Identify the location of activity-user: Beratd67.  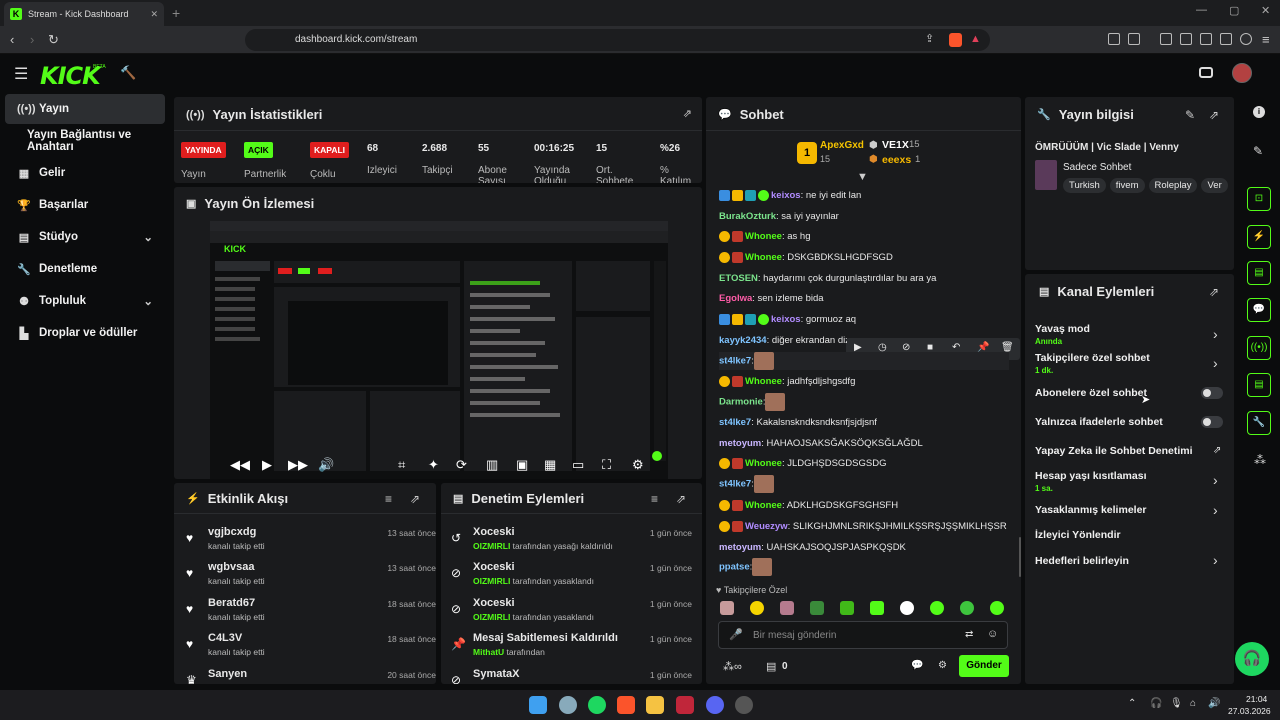
(231, 603).